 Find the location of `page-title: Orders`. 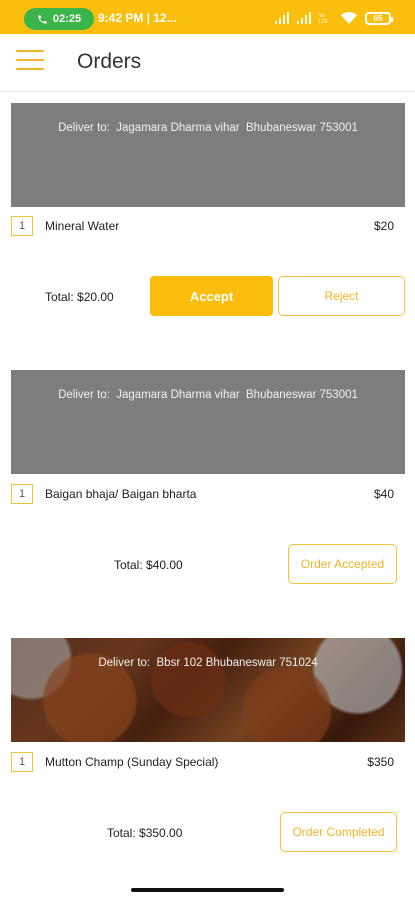

page-title: Orders is located at coordinates (109, 61).